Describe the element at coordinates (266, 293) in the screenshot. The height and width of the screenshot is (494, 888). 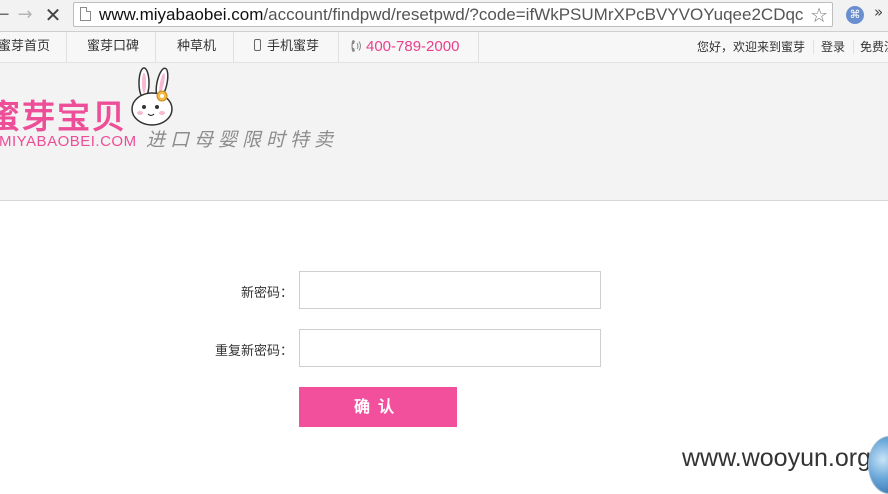
I see `new-password-label: 新密码：` at that location.